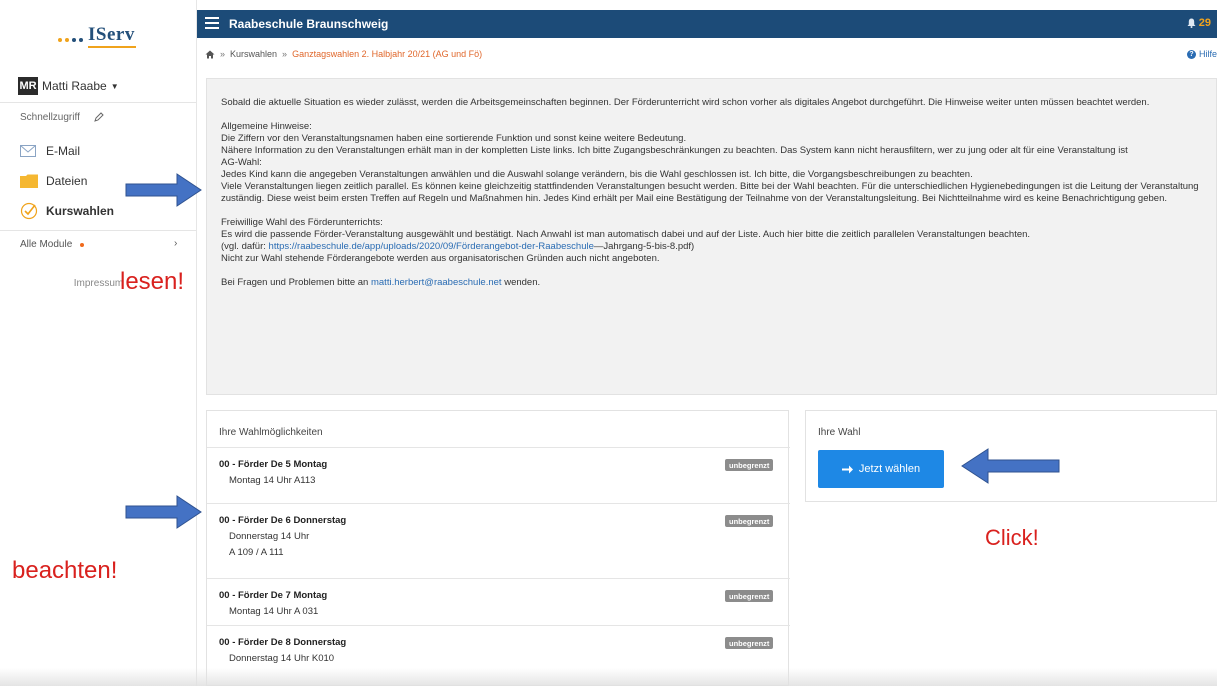 The image size is (1217, 686). Describe the element at coordinates (67, 181) in the screenshot. I see `sidebar-item-label: Dateien` at that location.